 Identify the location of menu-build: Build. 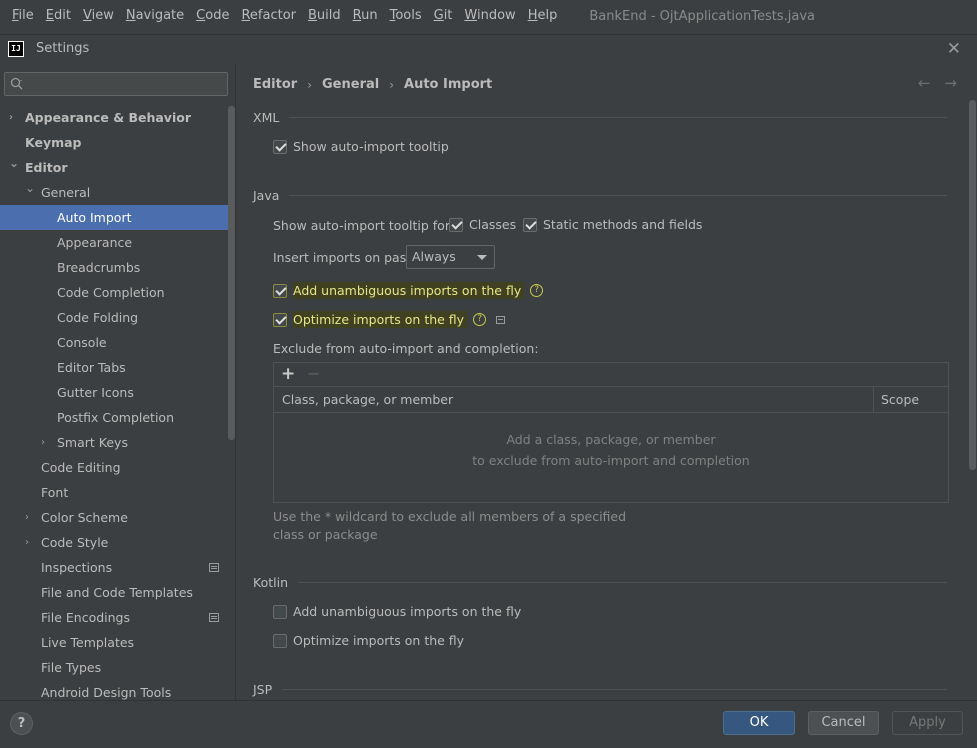
(324, 16).